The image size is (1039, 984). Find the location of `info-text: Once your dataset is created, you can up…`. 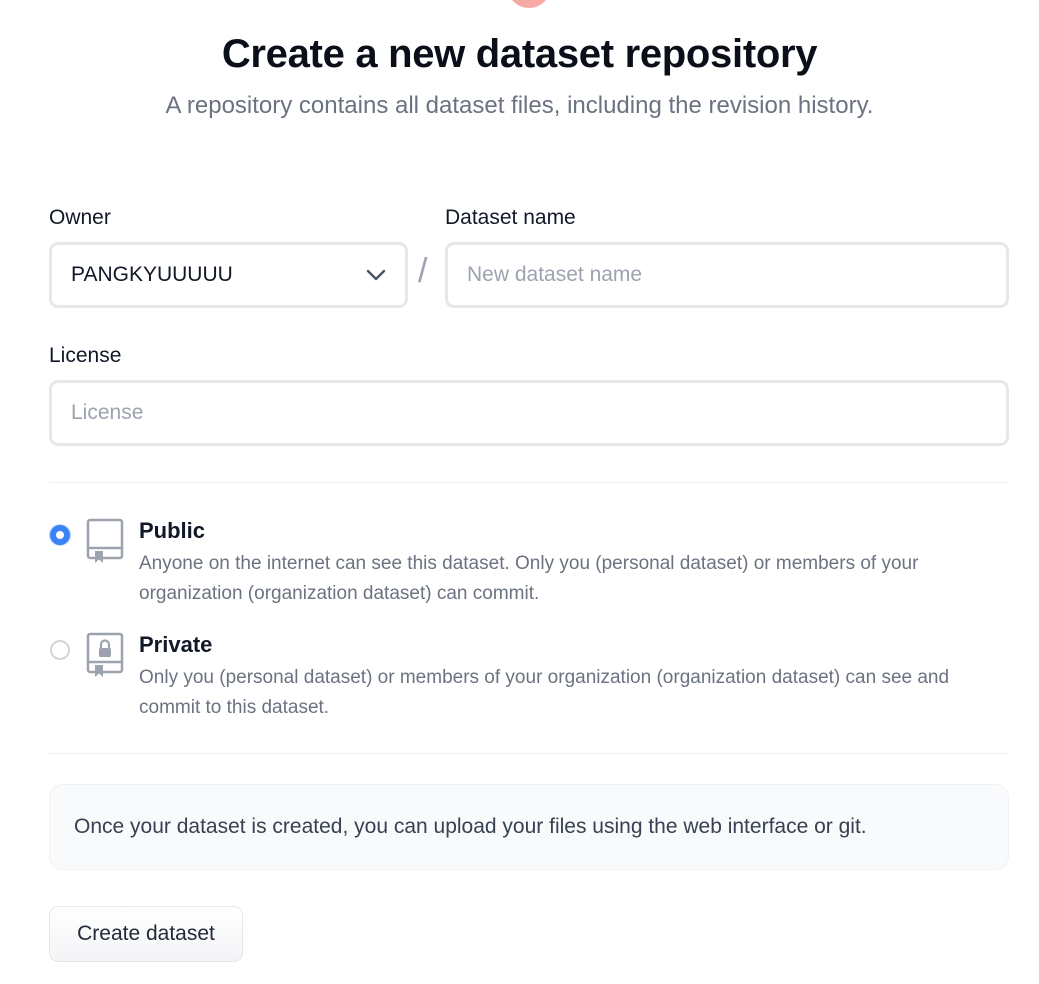

info-text: Once your dataset is created, you can up… is located at coordinates (470, 826).